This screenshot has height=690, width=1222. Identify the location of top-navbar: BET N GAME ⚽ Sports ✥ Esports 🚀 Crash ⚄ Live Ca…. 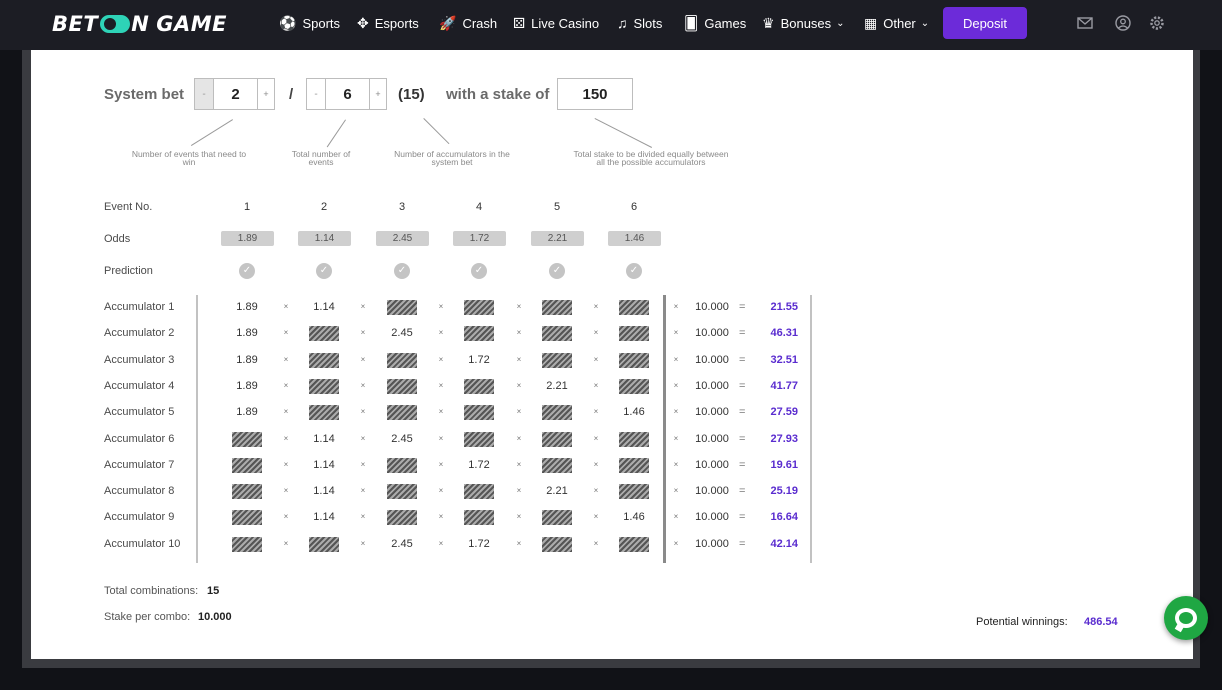
(611, 25).